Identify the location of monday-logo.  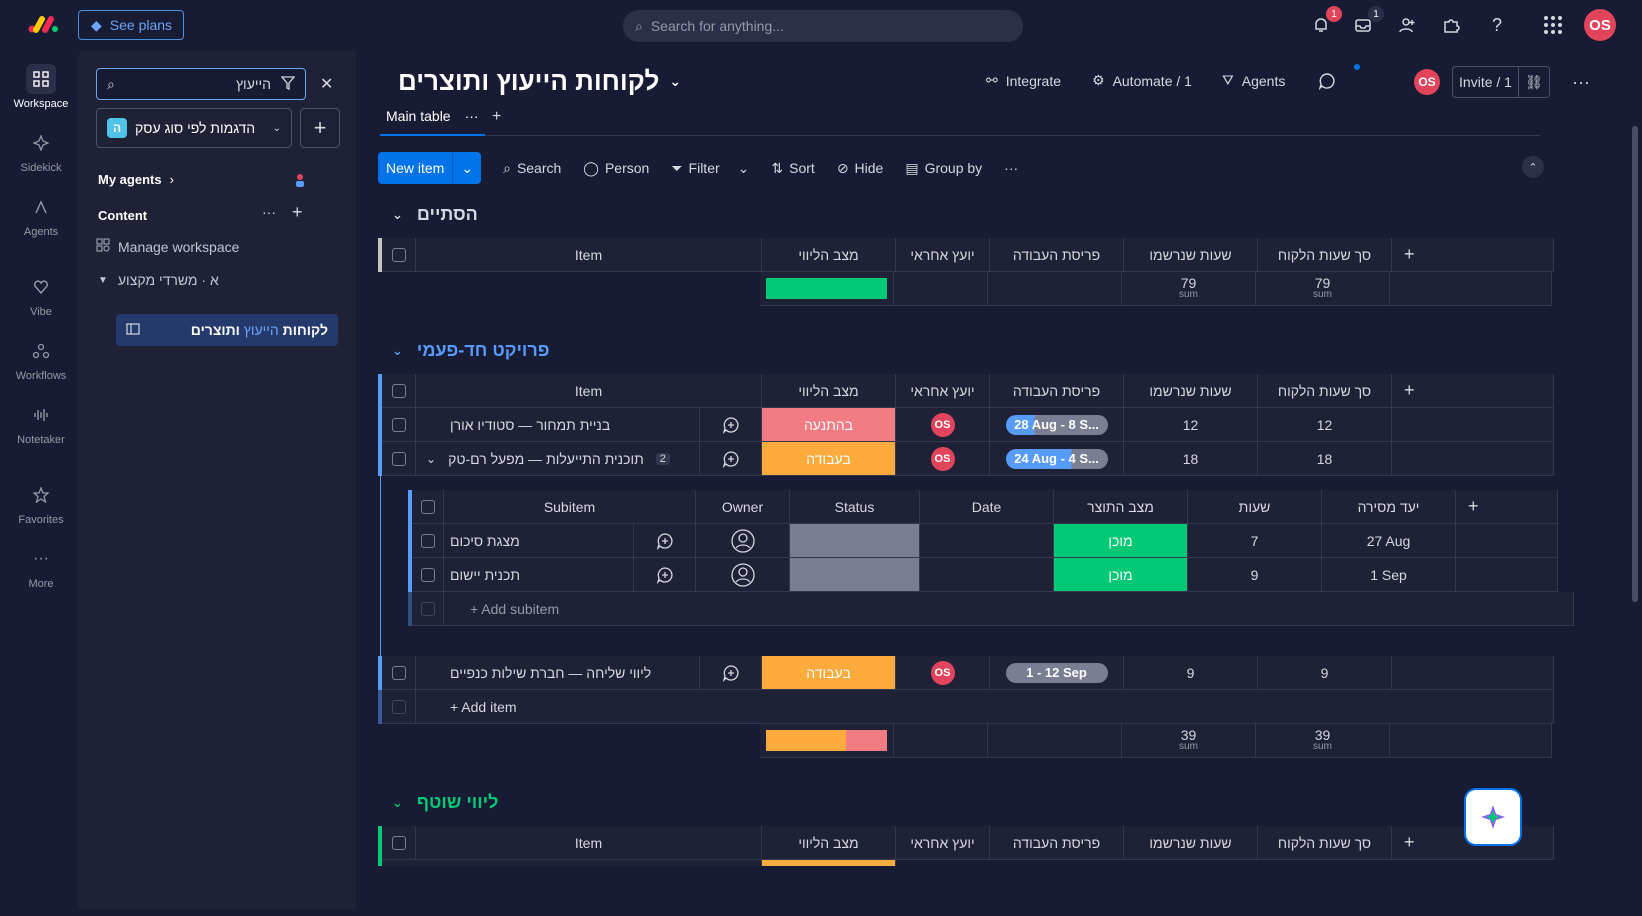
(43, 25).